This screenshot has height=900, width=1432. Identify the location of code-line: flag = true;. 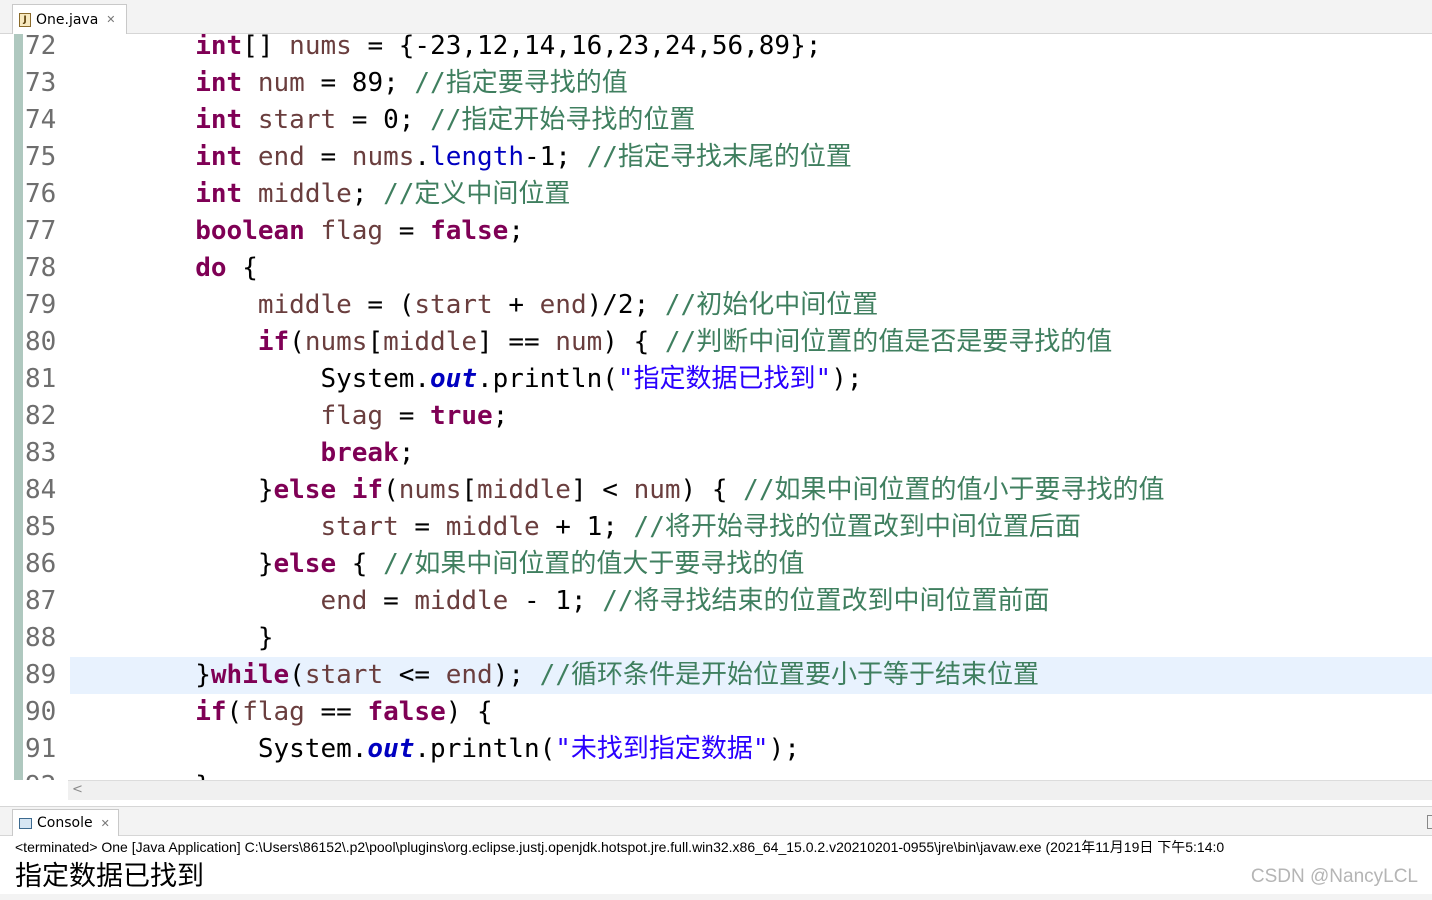
(751, 416).